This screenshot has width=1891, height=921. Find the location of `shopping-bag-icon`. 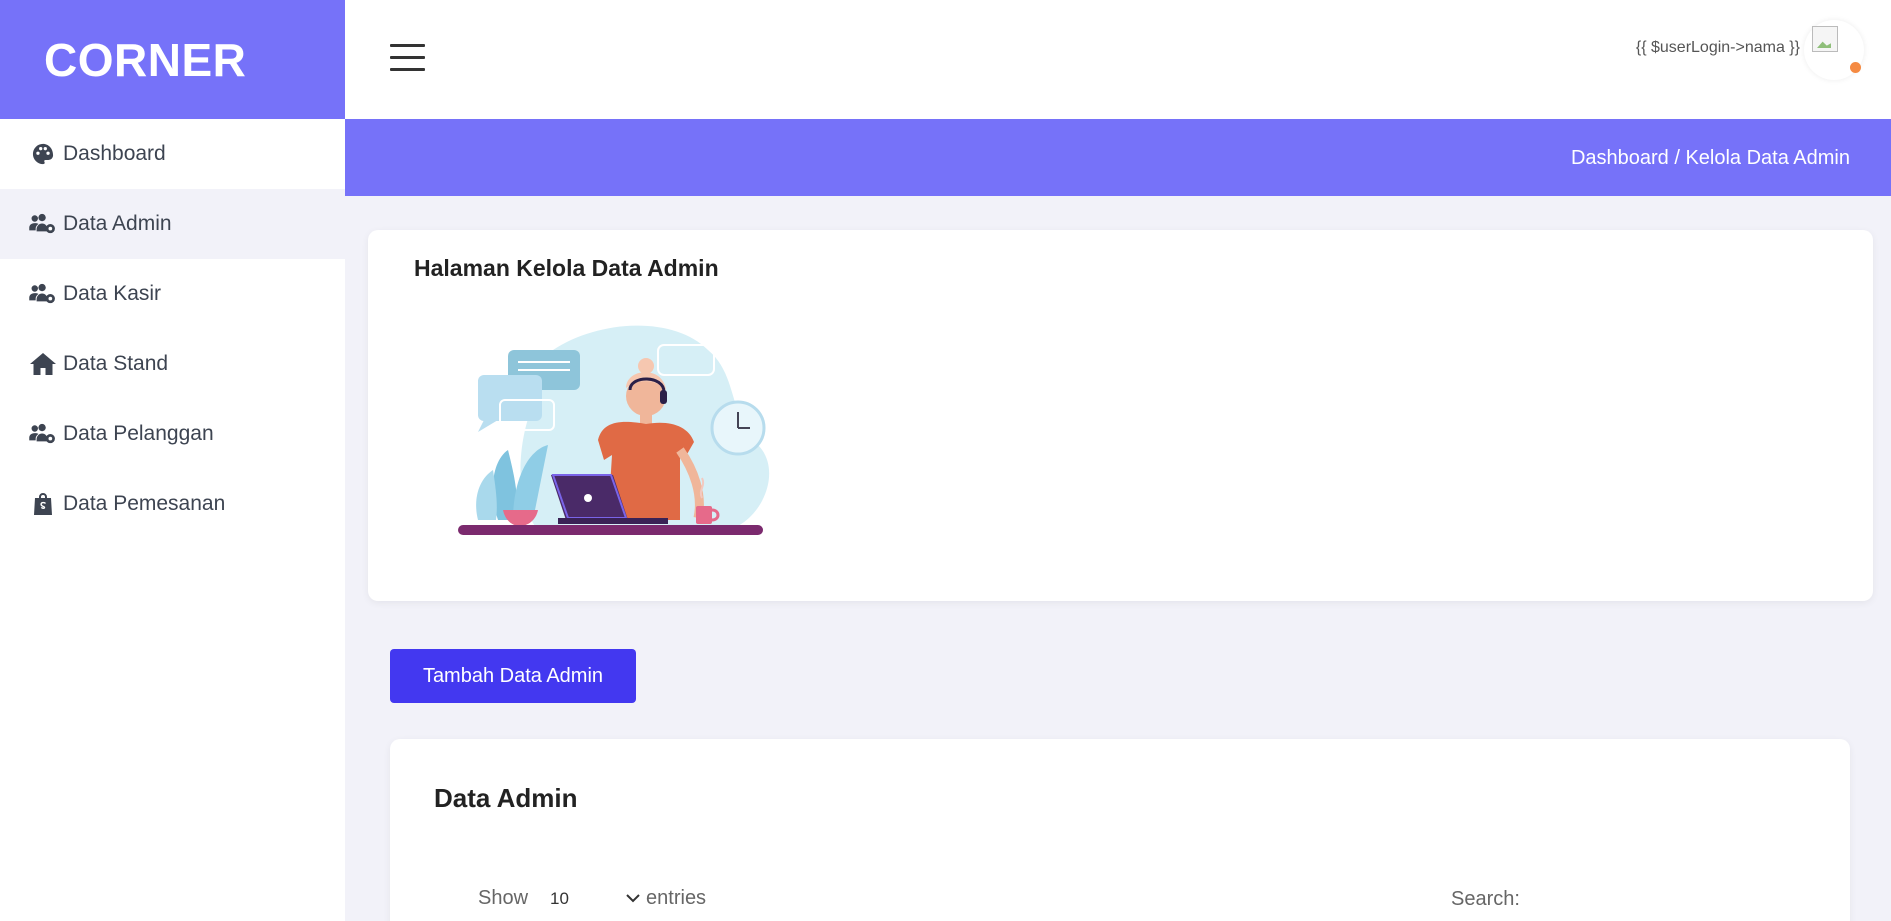

shopping-bag-icon is located at coordinates (43, 504).